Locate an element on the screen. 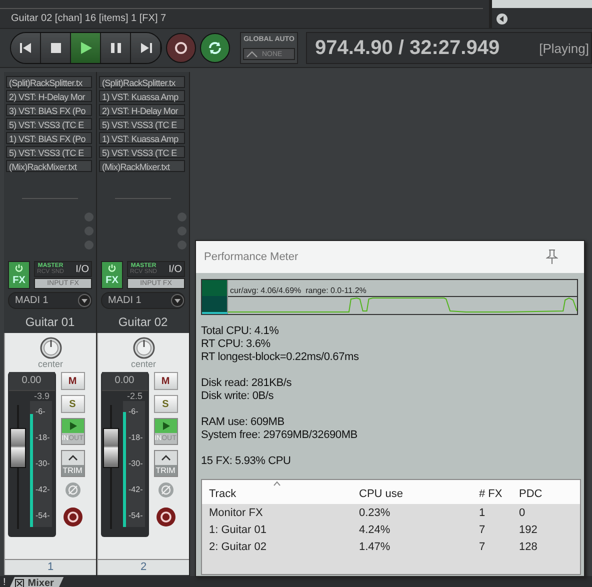 The height and width of the screenshot is (587, 592). play-state: [Playing] is located at coordinates (564, 48).